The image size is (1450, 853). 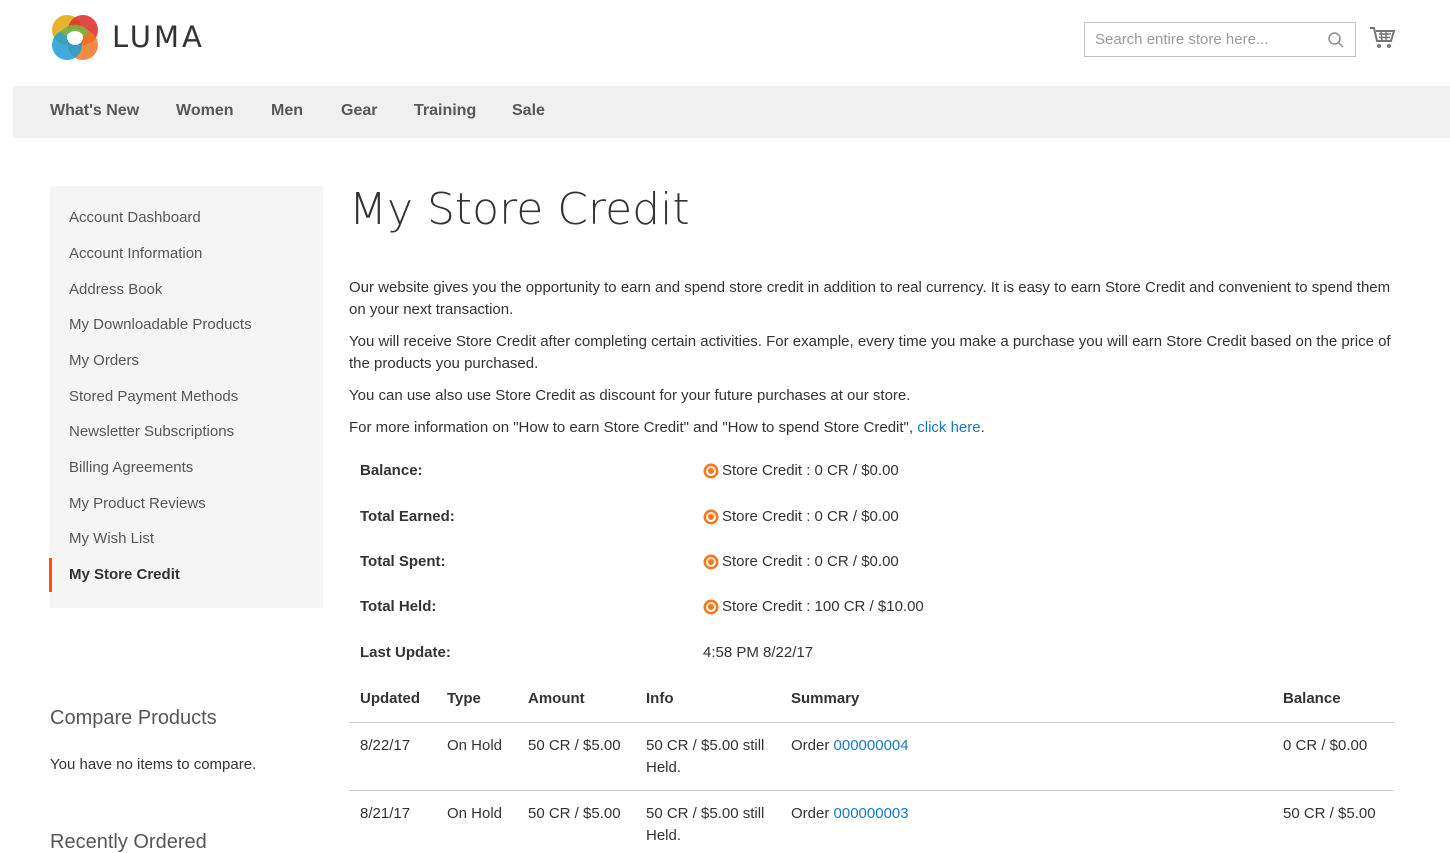 What do you see at coordinates (810, 561) in the screenshot?
I see `total-spent-value-text: Store Credit : 0 CR / $0.00` at bounding box center [810, 561].